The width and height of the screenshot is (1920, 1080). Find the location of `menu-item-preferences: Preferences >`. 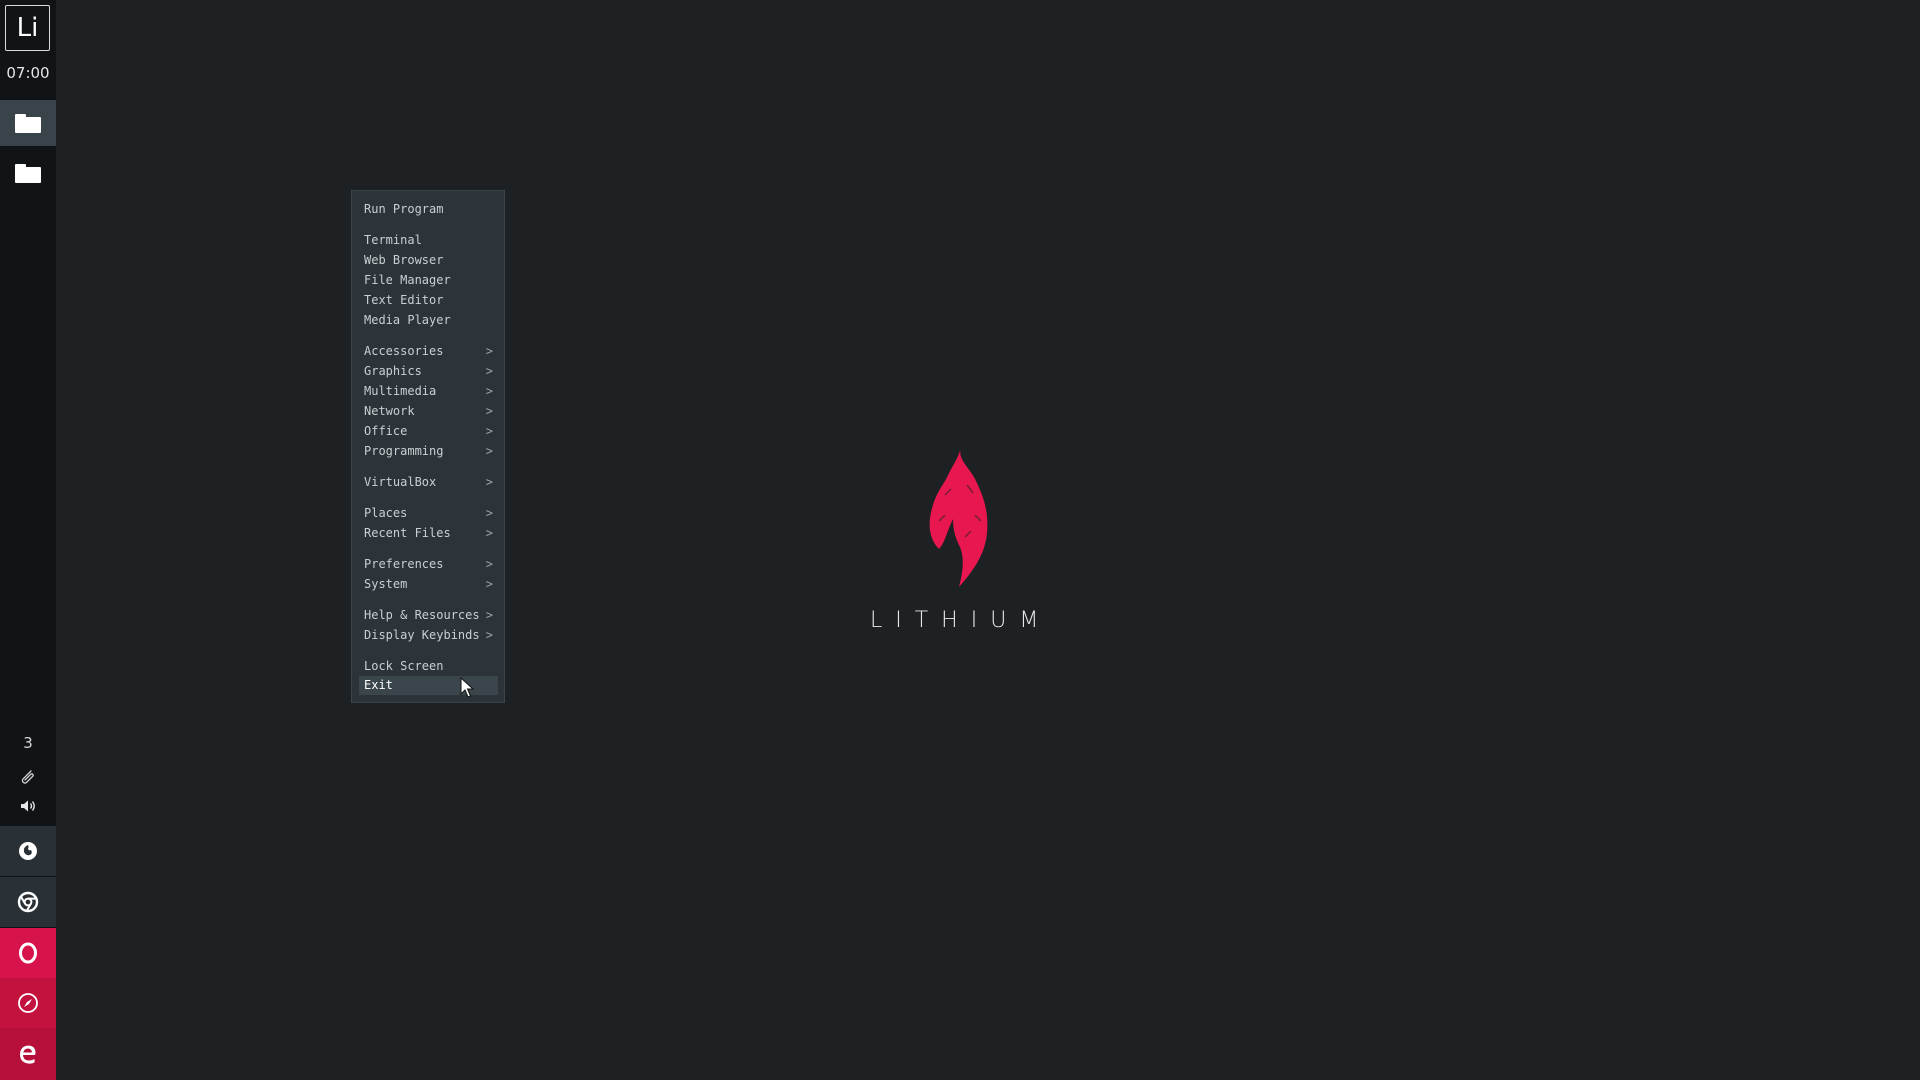

menu-item-preferences: Preferences > is located at coordinates (428, 564).